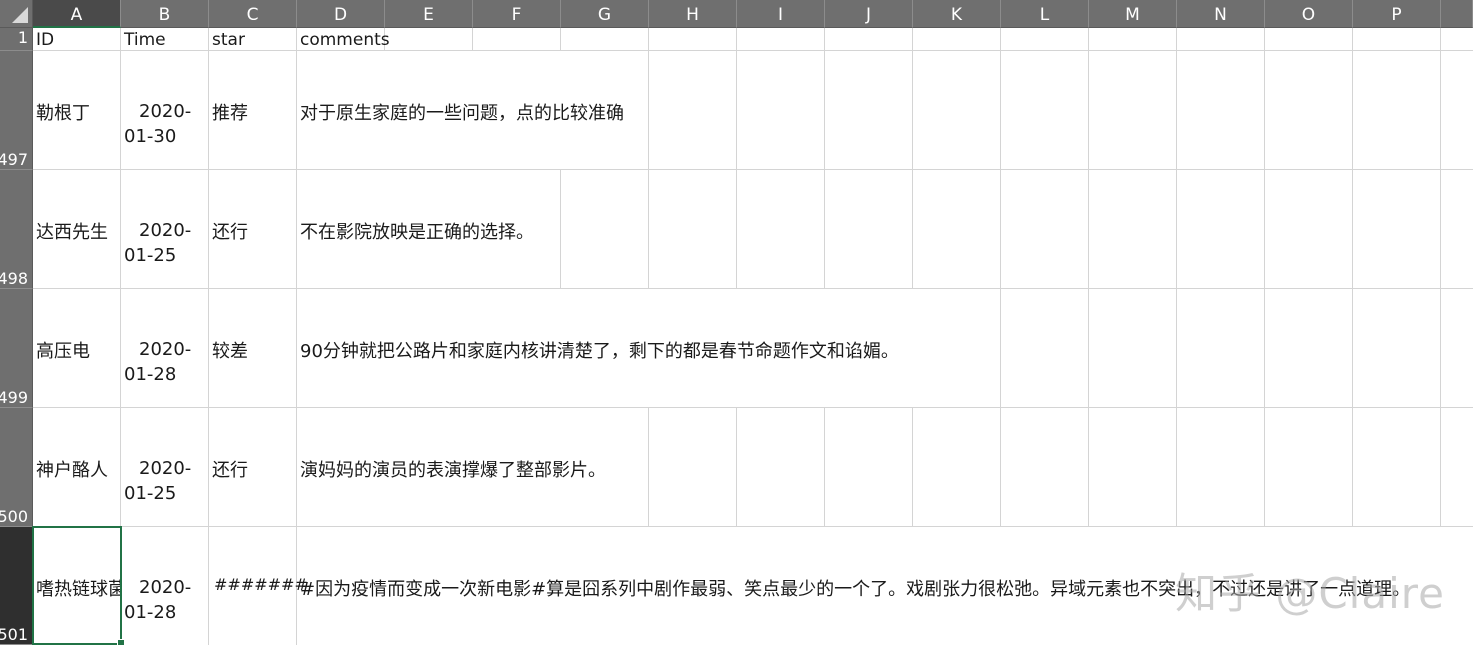 This screenshot has height=645, width=1473. Describe the element at coordinates (16, 467) in the screenshot. I see `row-header: 500` at that location.